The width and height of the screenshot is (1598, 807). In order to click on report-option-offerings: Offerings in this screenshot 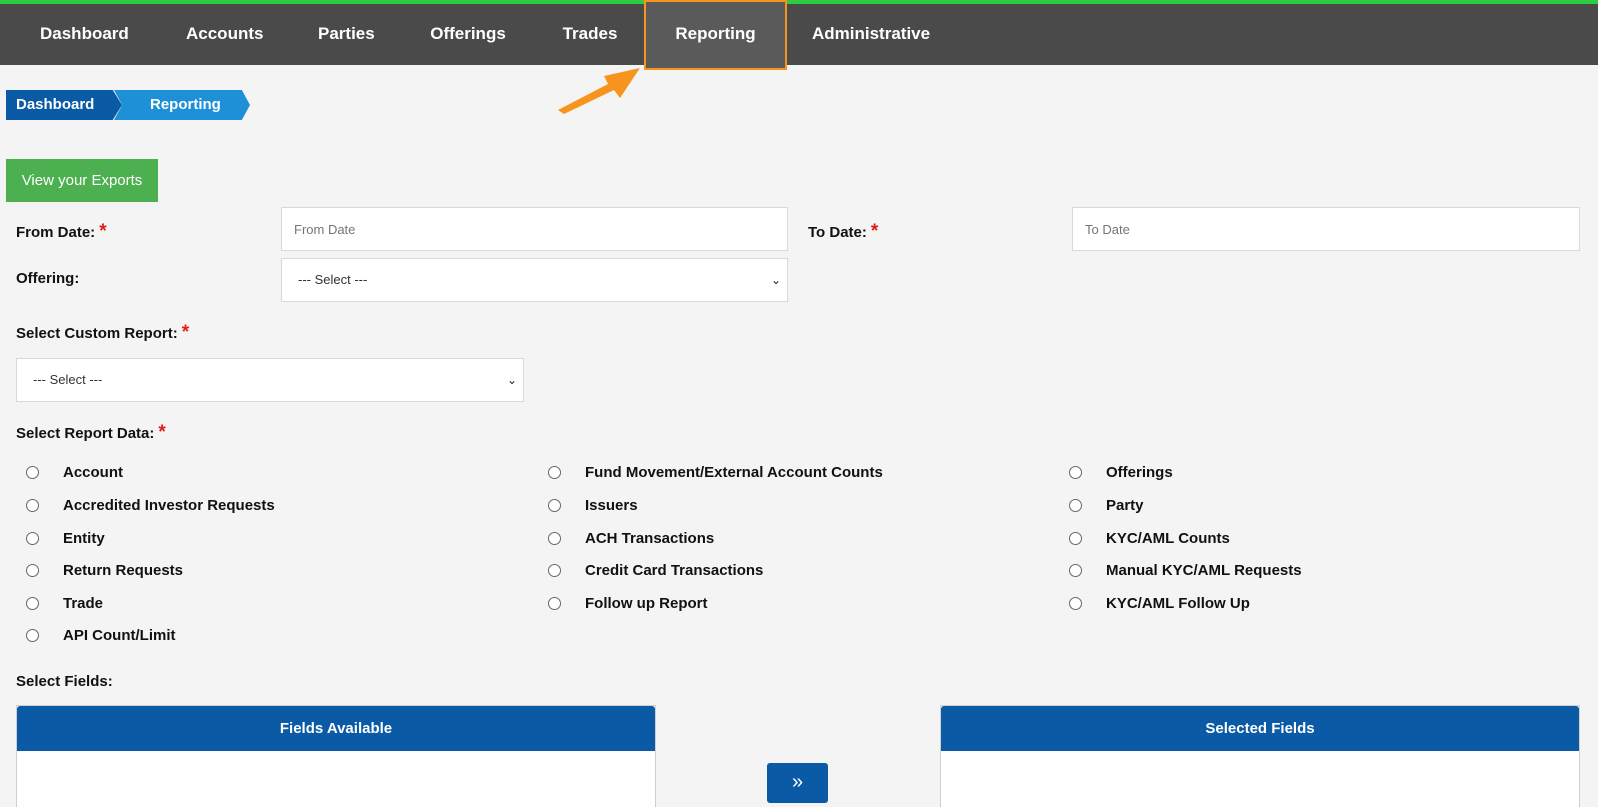, I will do `click(1121, 472)`.